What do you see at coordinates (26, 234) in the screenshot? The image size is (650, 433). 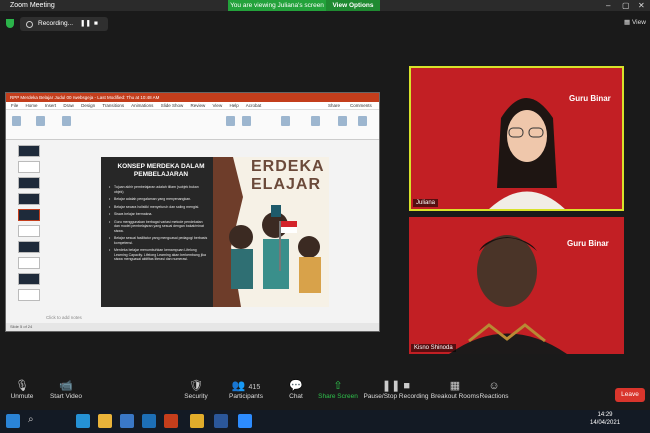 I see `slide-thumbnails` at bounding box center [26, 234].